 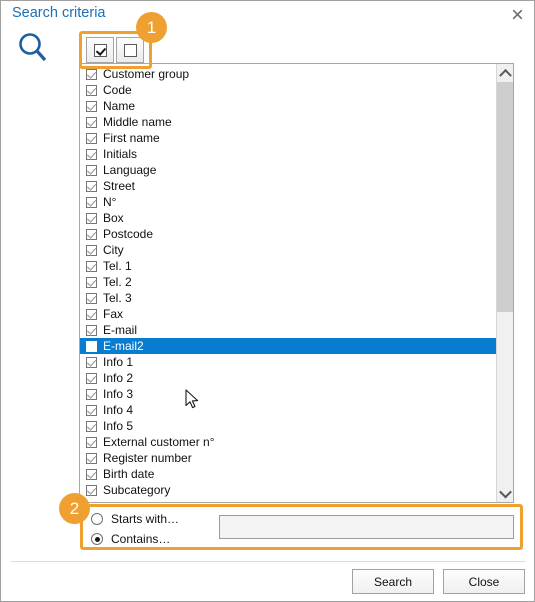 What do you see at coordinates (288, 474) in the screenshot?
I see `field-list-item: Birth date` at bounding box center [288, 474].